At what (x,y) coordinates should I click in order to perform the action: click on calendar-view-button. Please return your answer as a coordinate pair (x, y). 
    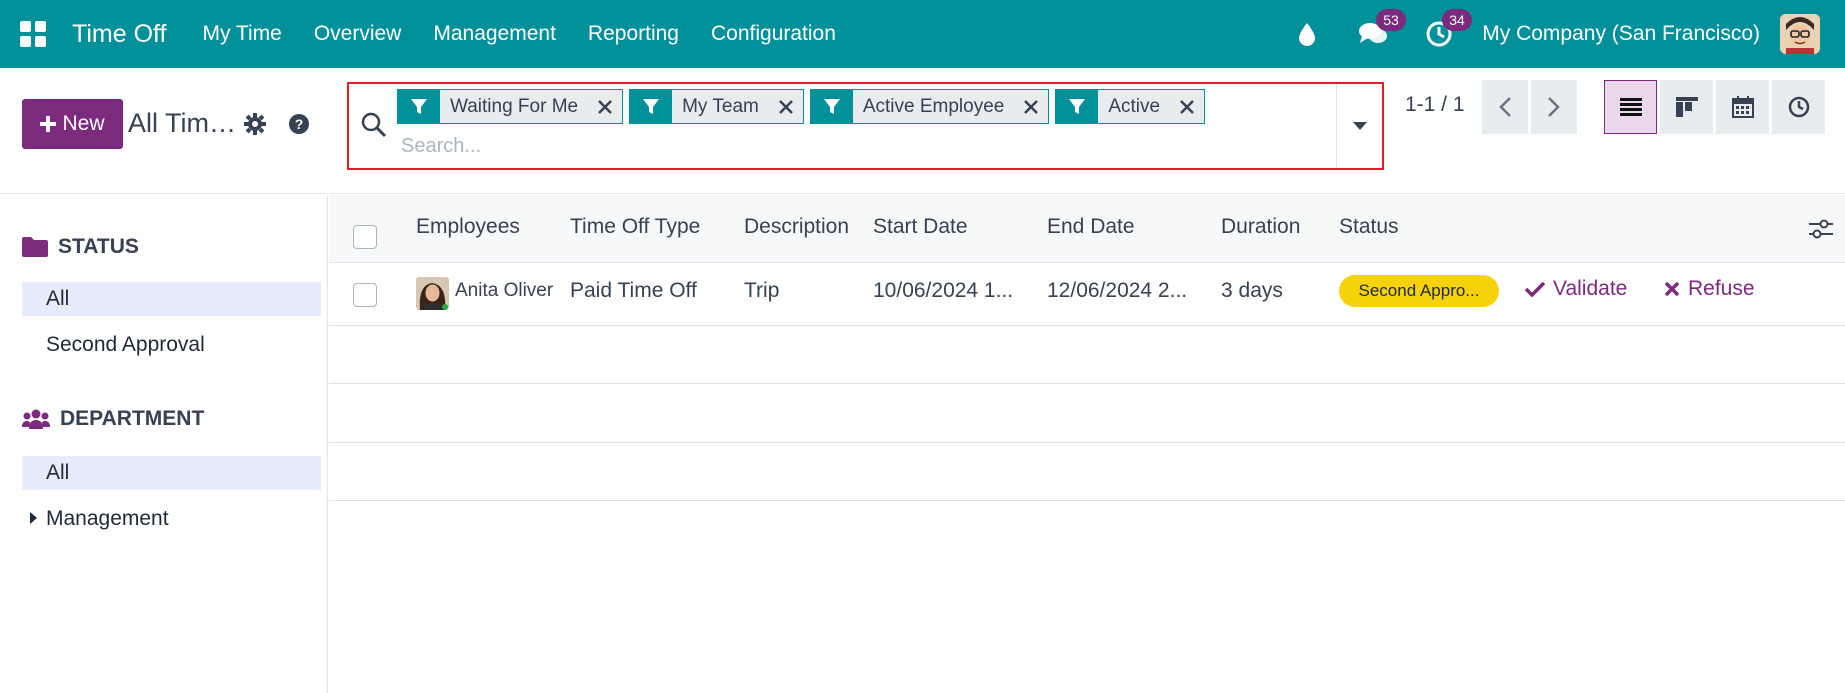
    Looking at the image, I should click on (1742, 107).